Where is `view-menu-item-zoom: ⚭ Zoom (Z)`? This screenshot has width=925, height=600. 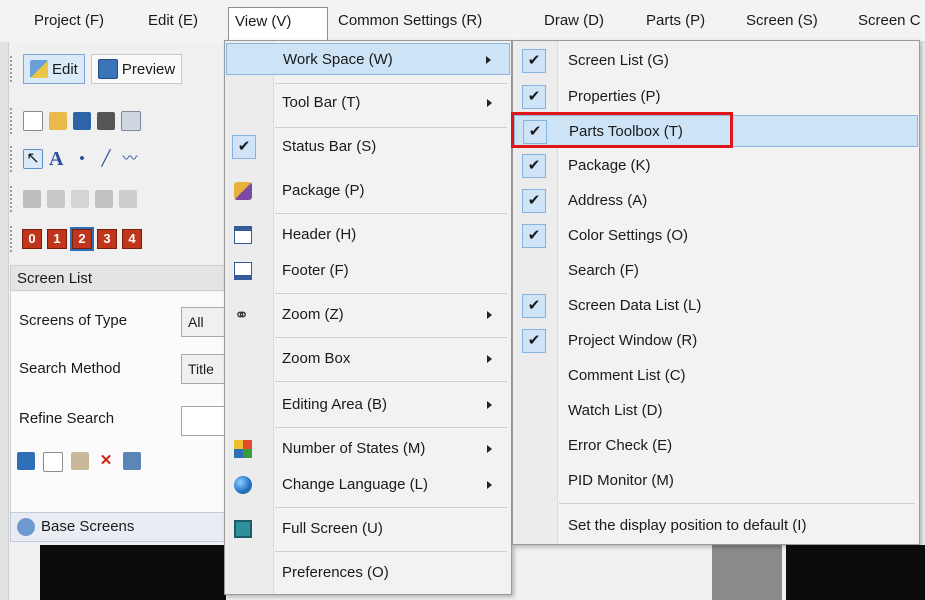 view-menu-item-zoom: ⚭ Zoom (Z) is located at coordinates (368, 315).